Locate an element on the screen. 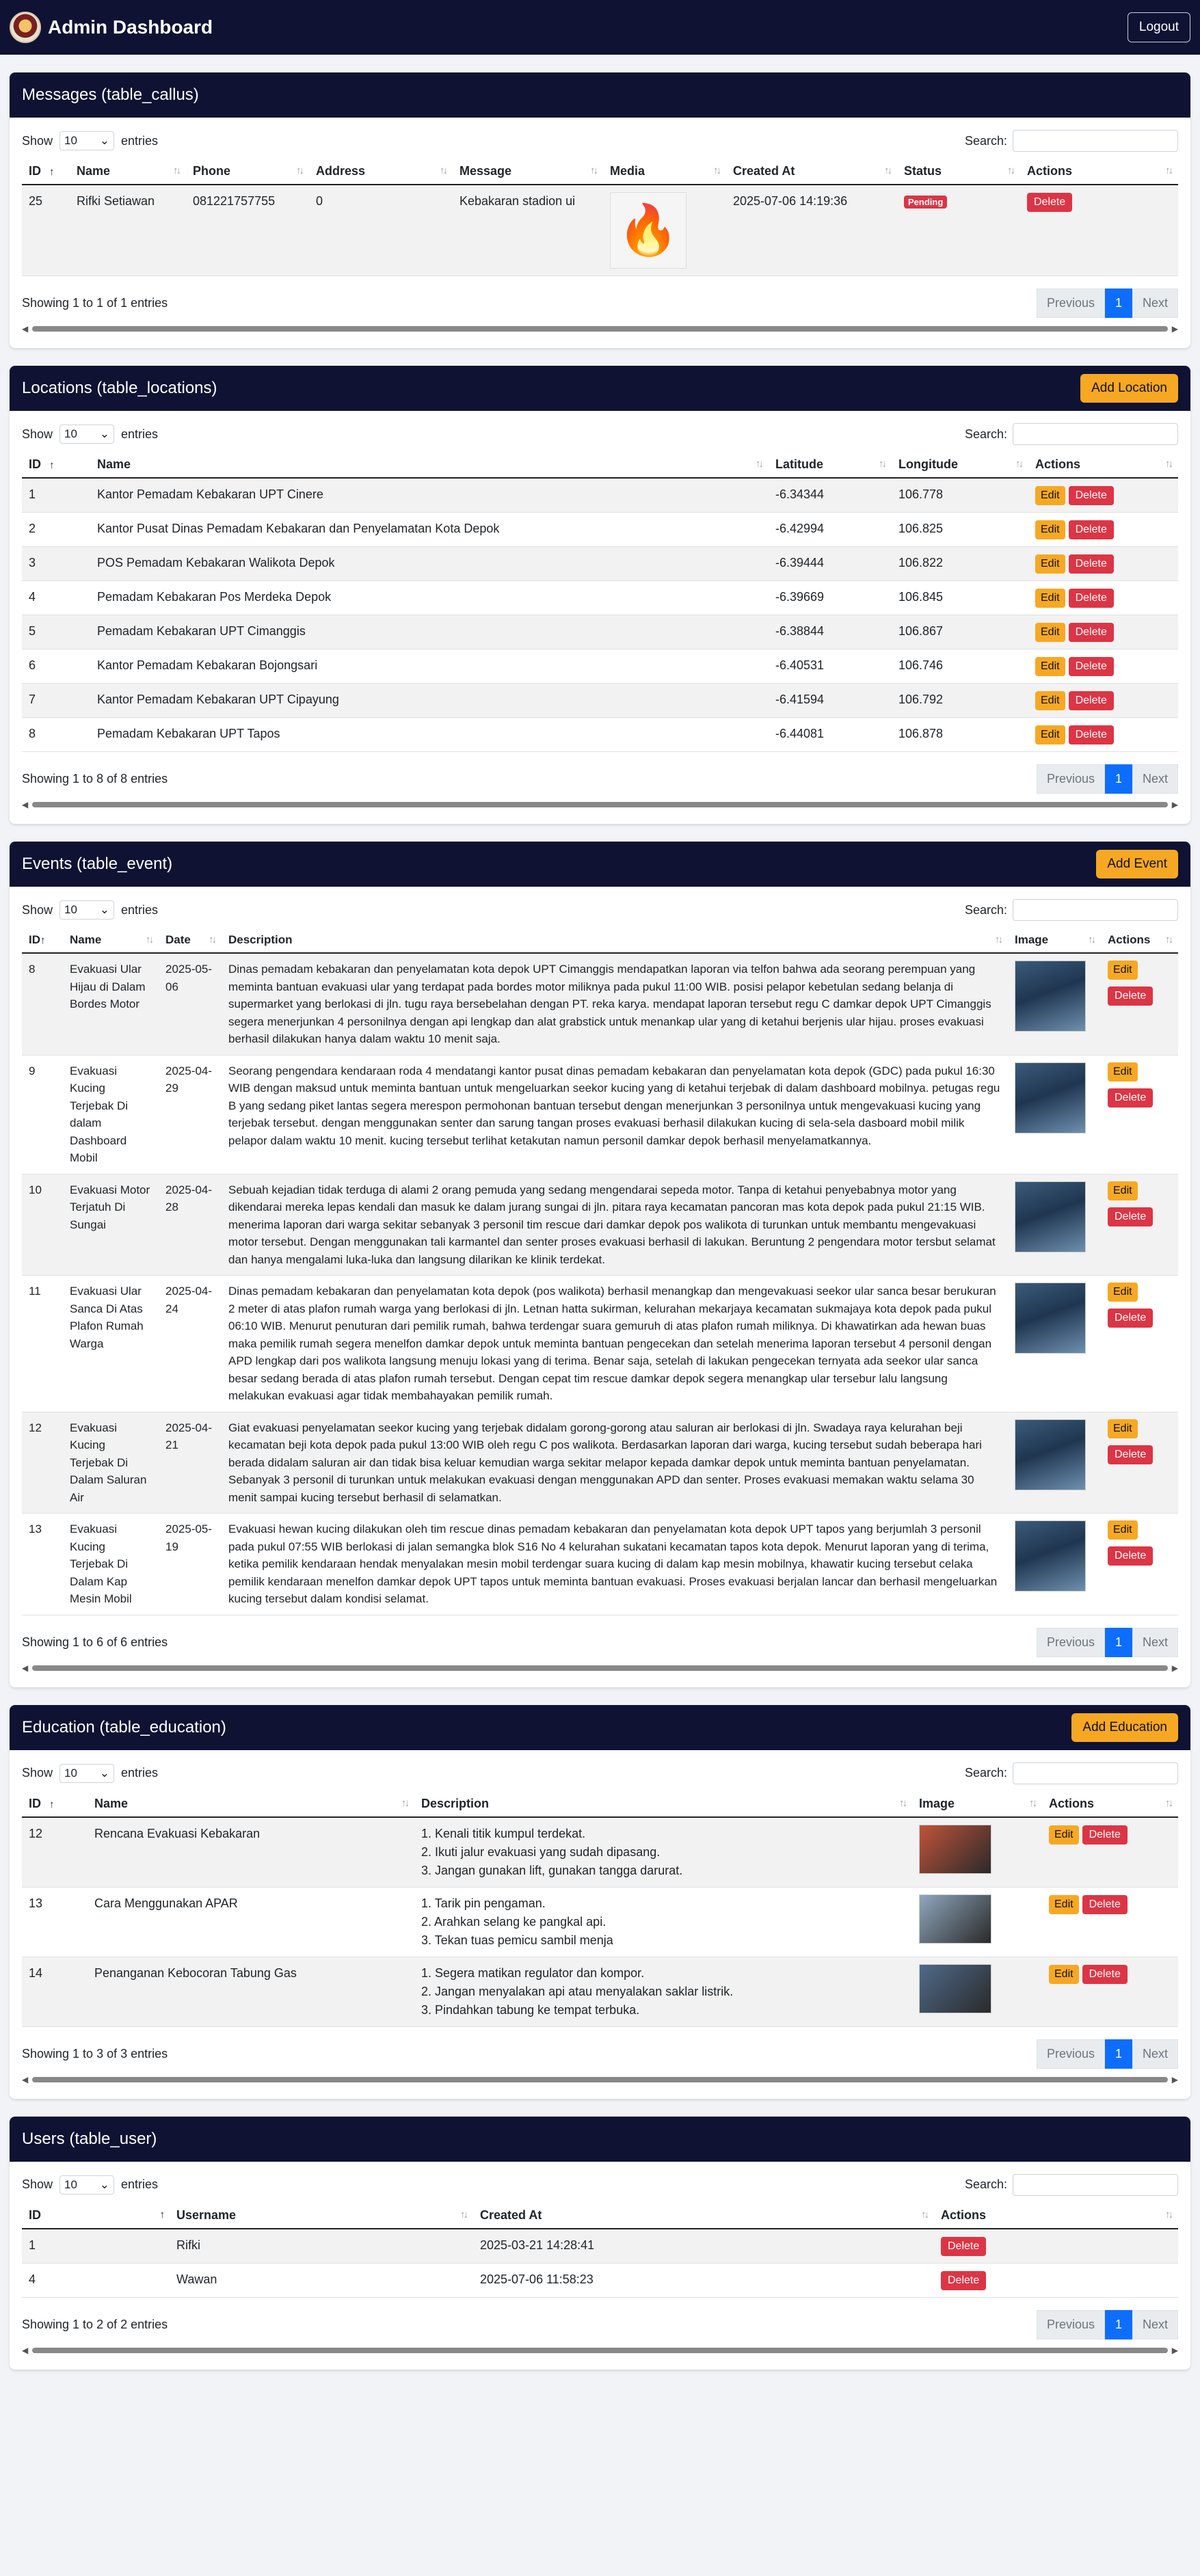  logout-button: Logout is located at coordinates (1158, 27).